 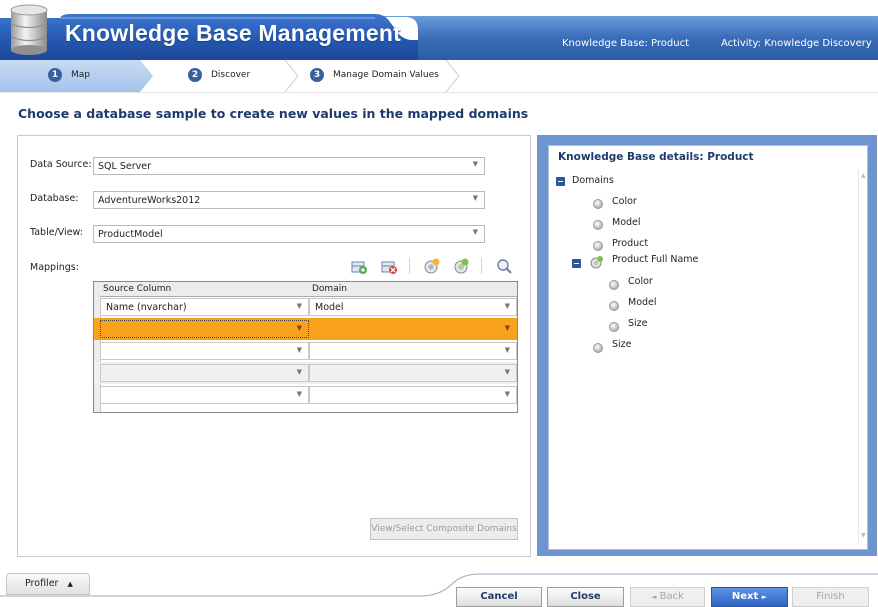 I want to click on profiler-tab: Profiler ▲, so click(x=48, y=584).